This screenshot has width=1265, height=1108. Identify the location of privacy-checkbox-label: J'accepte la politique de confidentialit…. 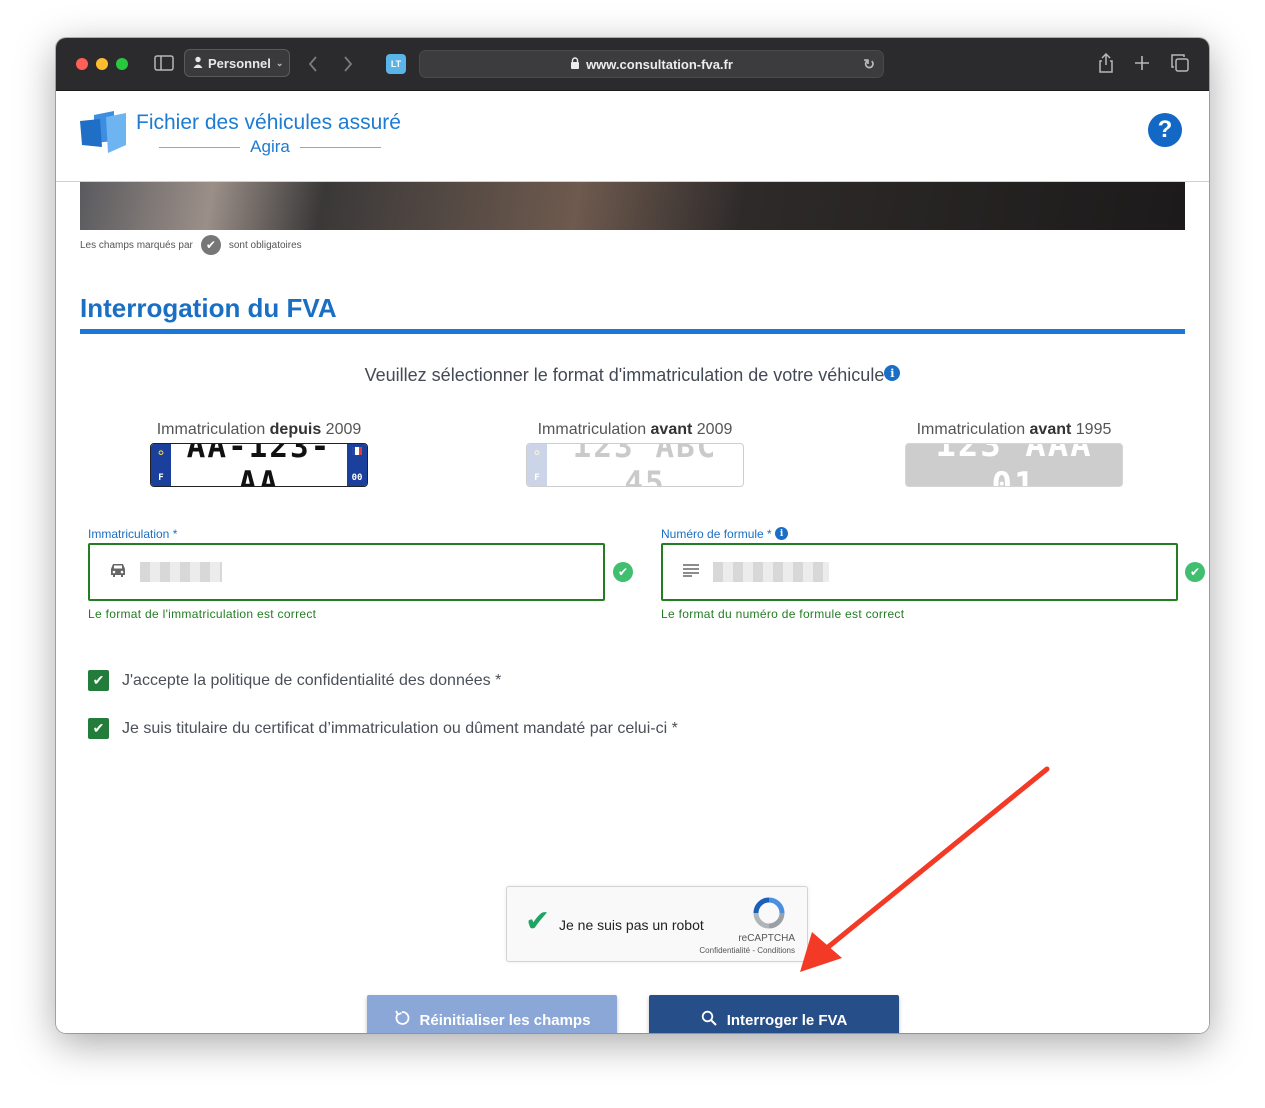
(311, 681).